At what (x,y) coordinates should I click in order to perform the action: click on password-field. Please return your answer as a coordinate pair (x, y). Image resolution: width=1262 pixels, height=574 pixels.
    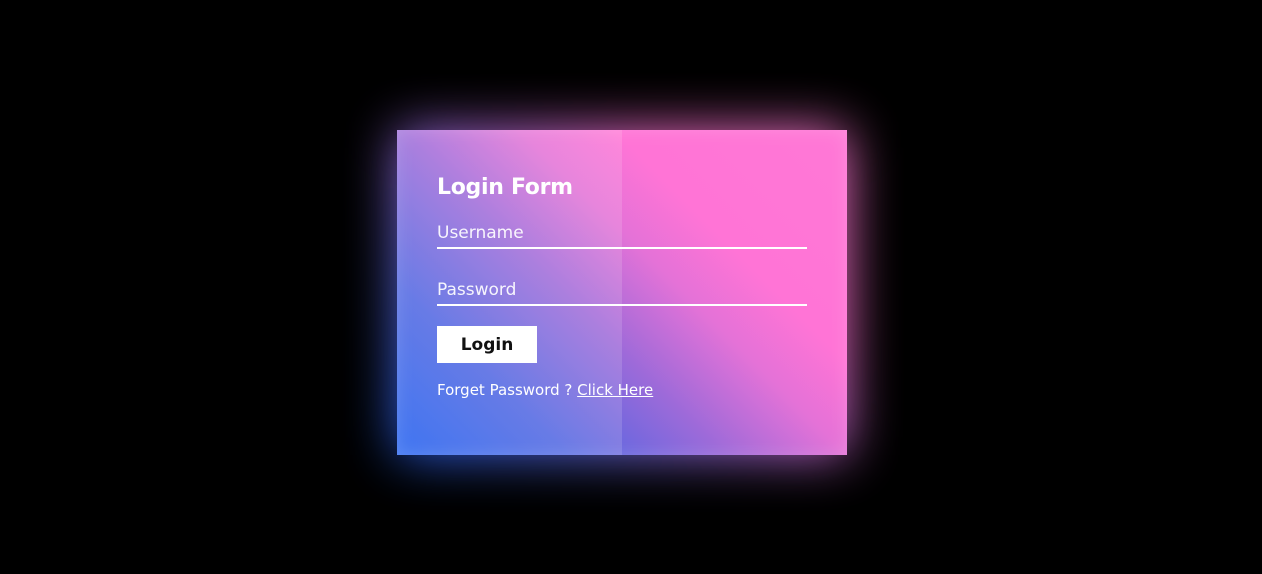
    Looking at the image, I should click on (622, 291).